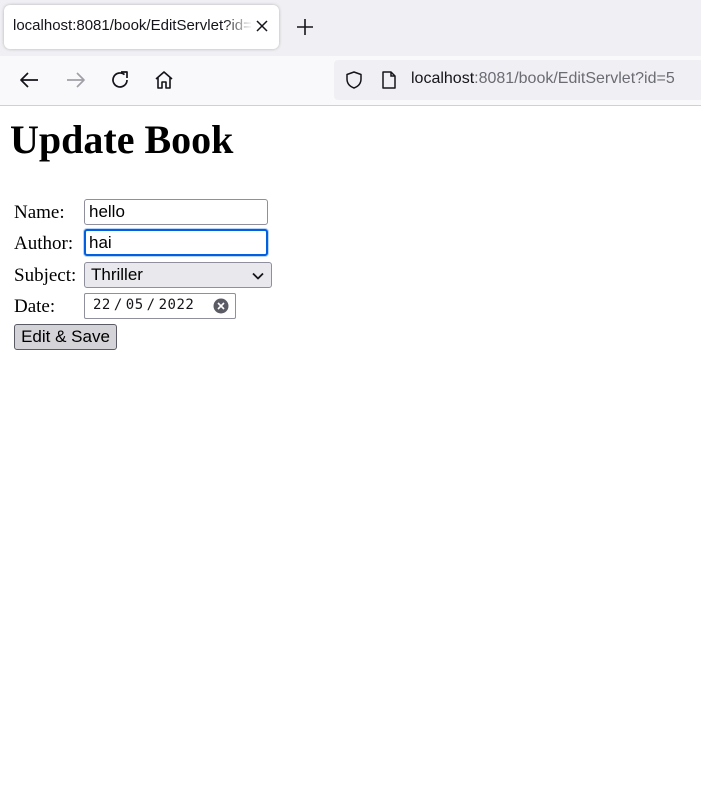 The width and height of the screenshot is (701, 799). What do you see at coordinates (574, 78) in the screenshot?
I see `url-path: :8081/book/EditServlet?id=5` at bounding box center [574, 78].